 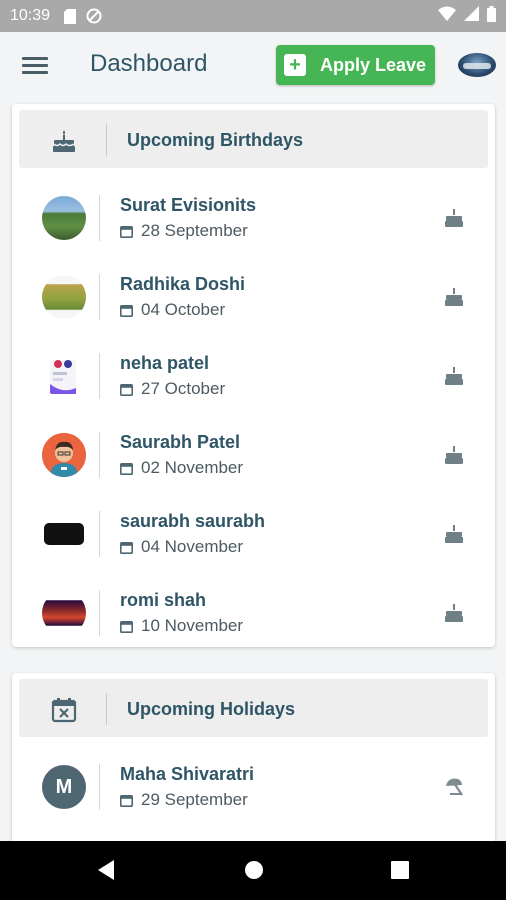 I want to click on person-name: Surat Evisionits, so click(x=188, y=205).